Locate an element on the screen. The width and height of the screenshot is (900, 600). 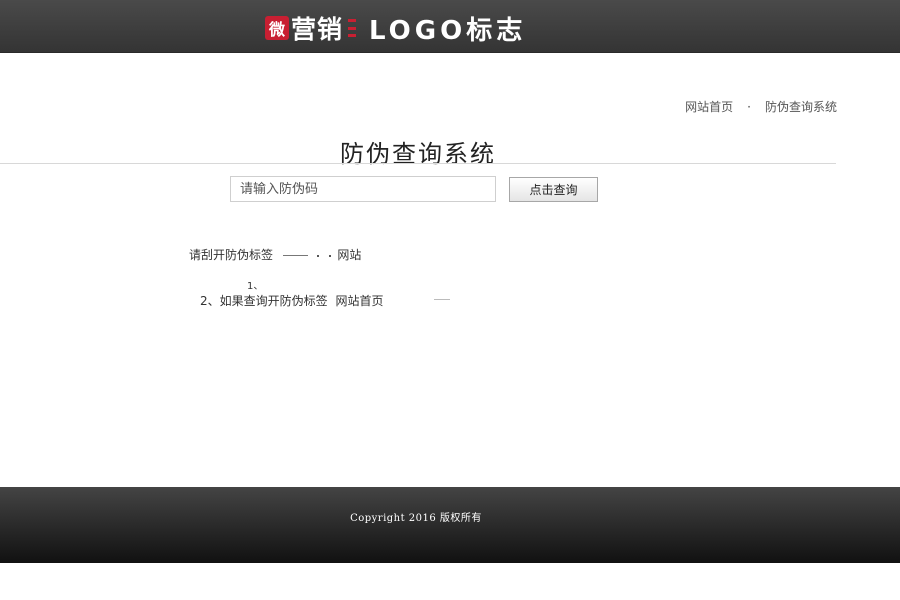
dot-icon is located at coordinates (317, 255).